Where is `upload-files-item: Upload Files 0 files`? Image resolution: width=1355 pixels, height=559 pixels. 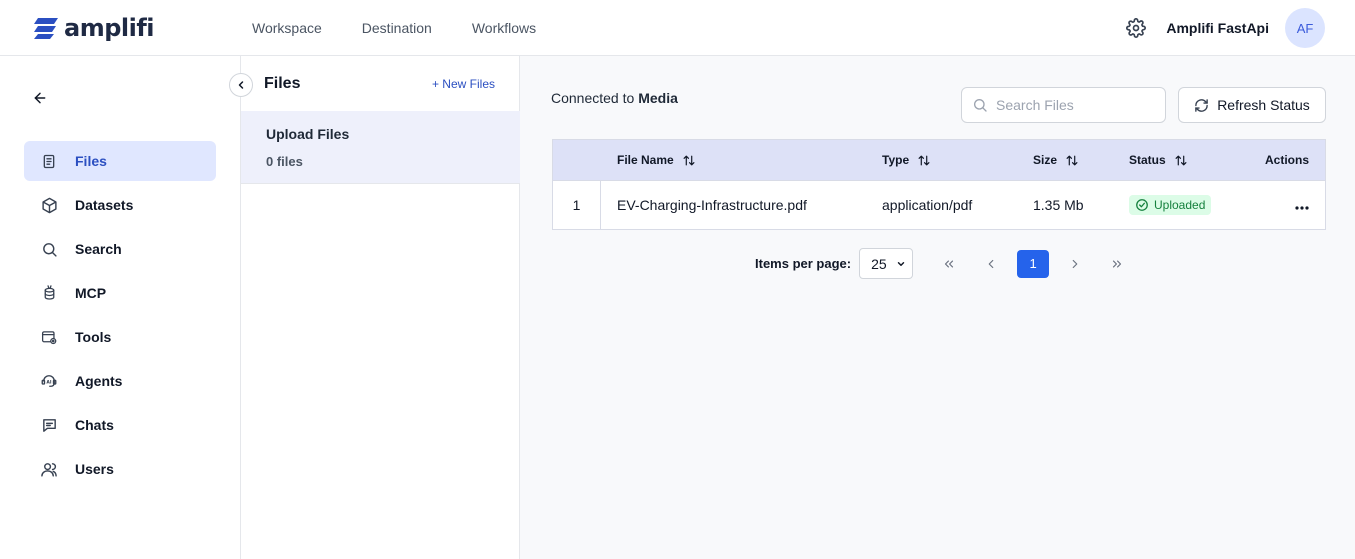
upload-files-item: Upload Files 0 files is located at coordinates (380, 147).